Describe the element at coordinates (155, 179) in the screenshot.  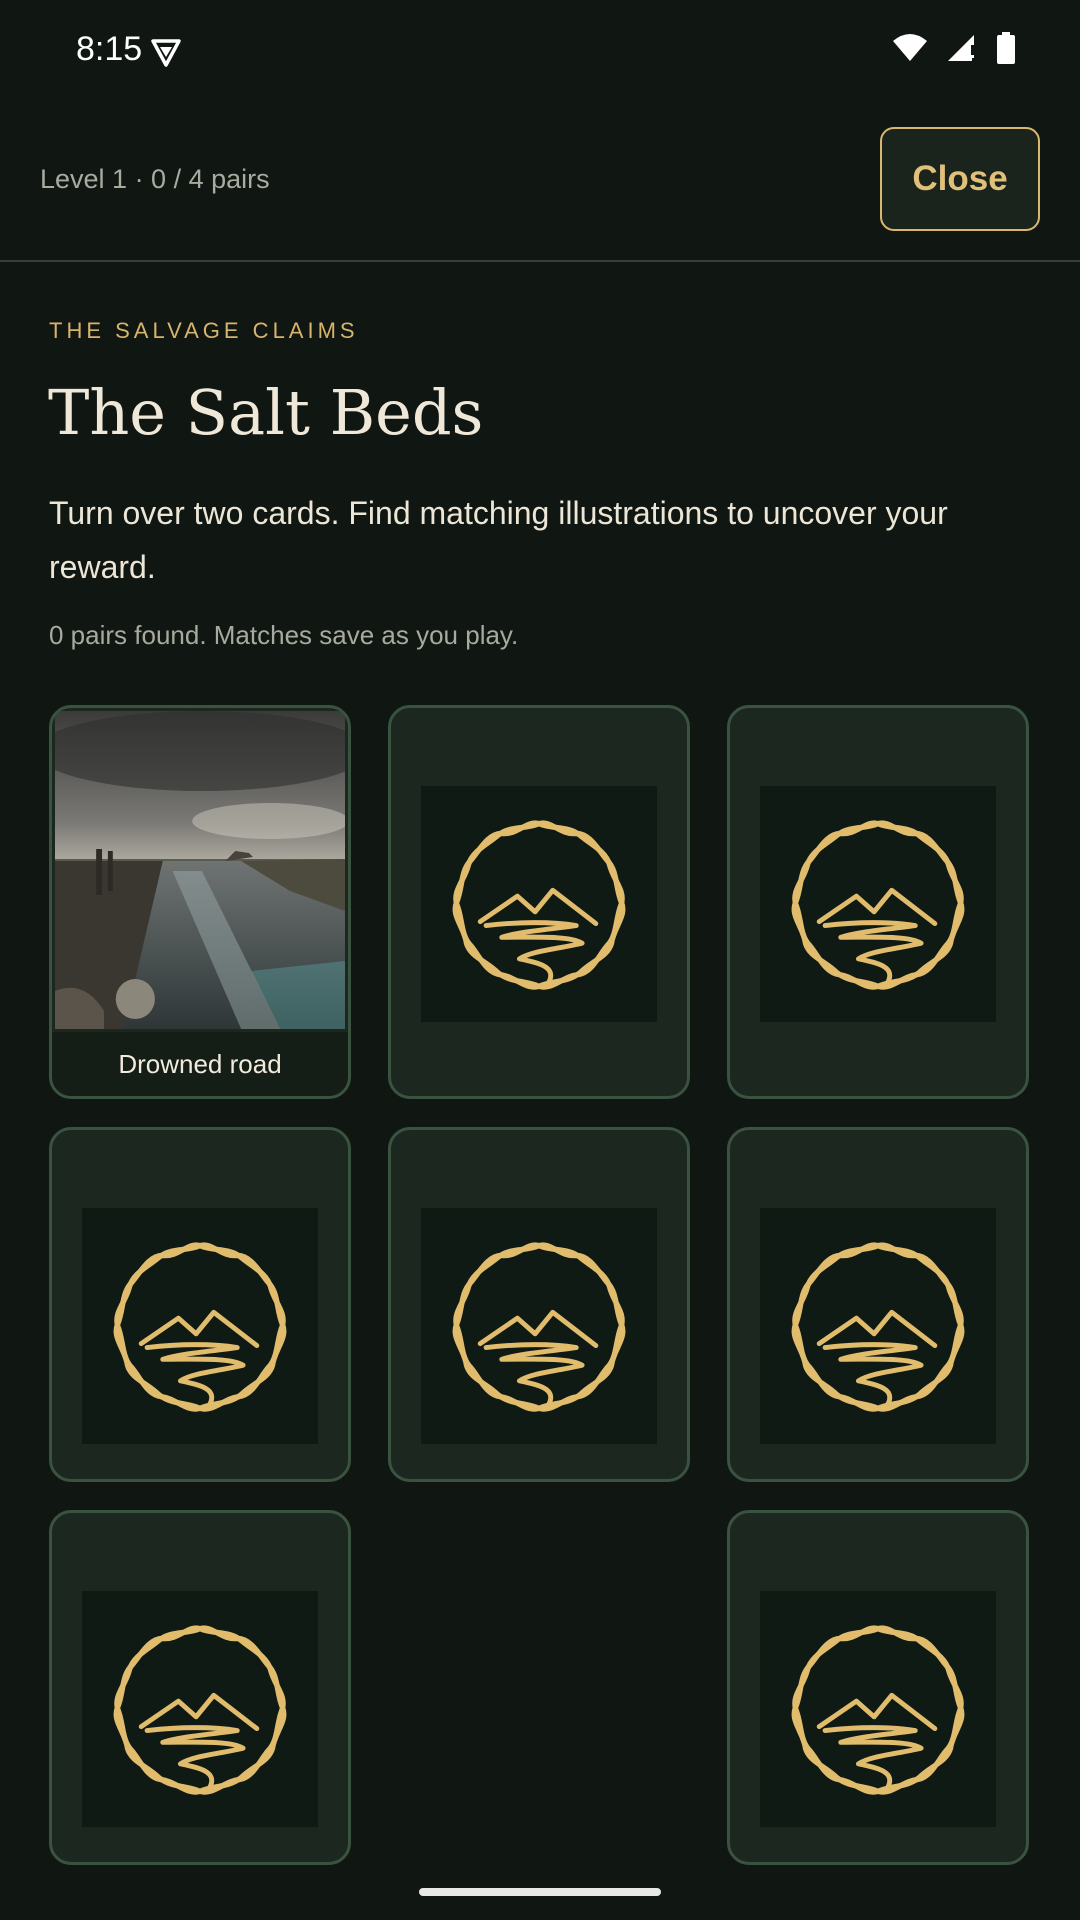
I see `level-progress: Level 1 · 0 / 4 pairs` at that location.